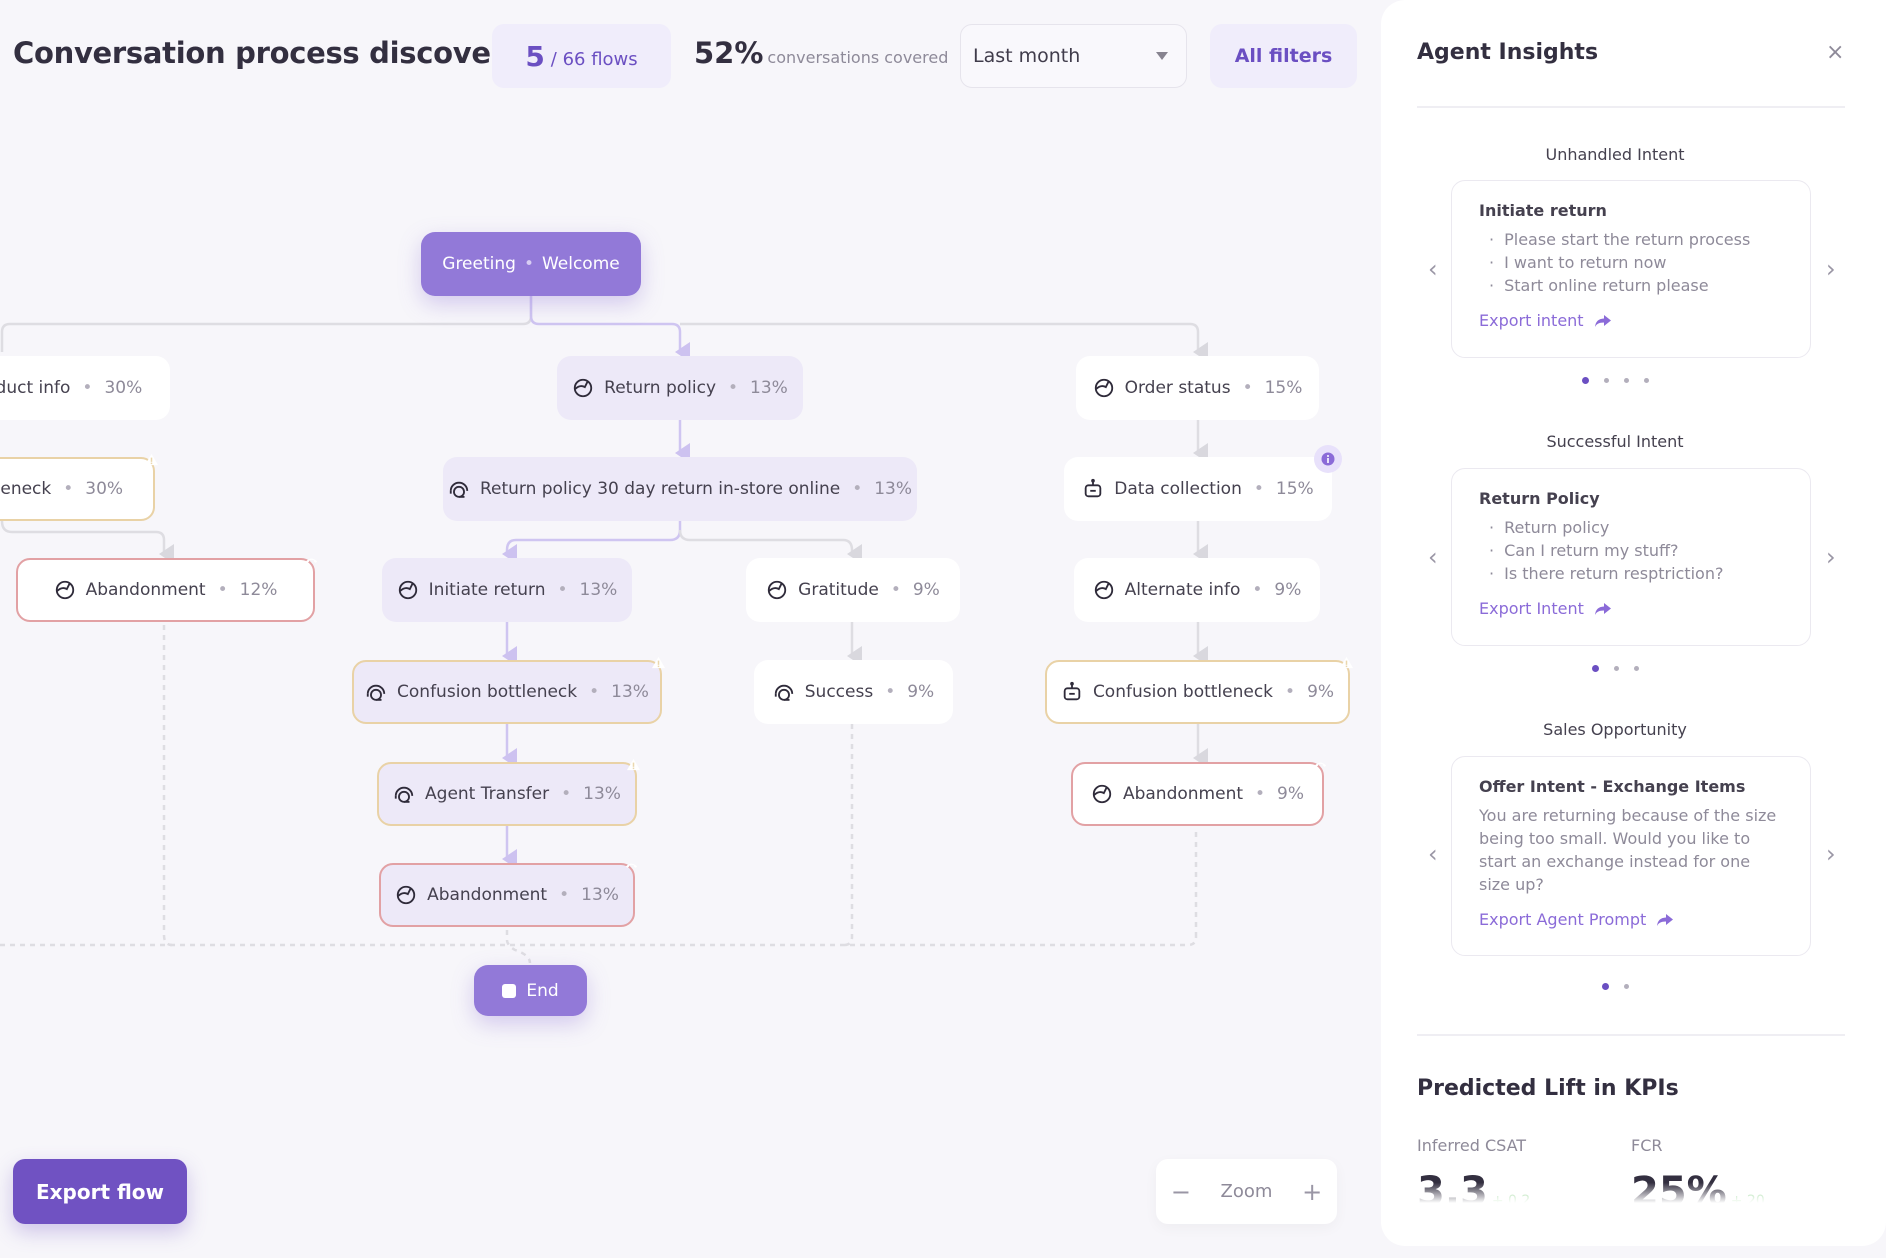 The image size is (1886, 1258). Describe the element at coordinates (838, 590) in the screenshot. I see `node-label: Gratitude` at that location.